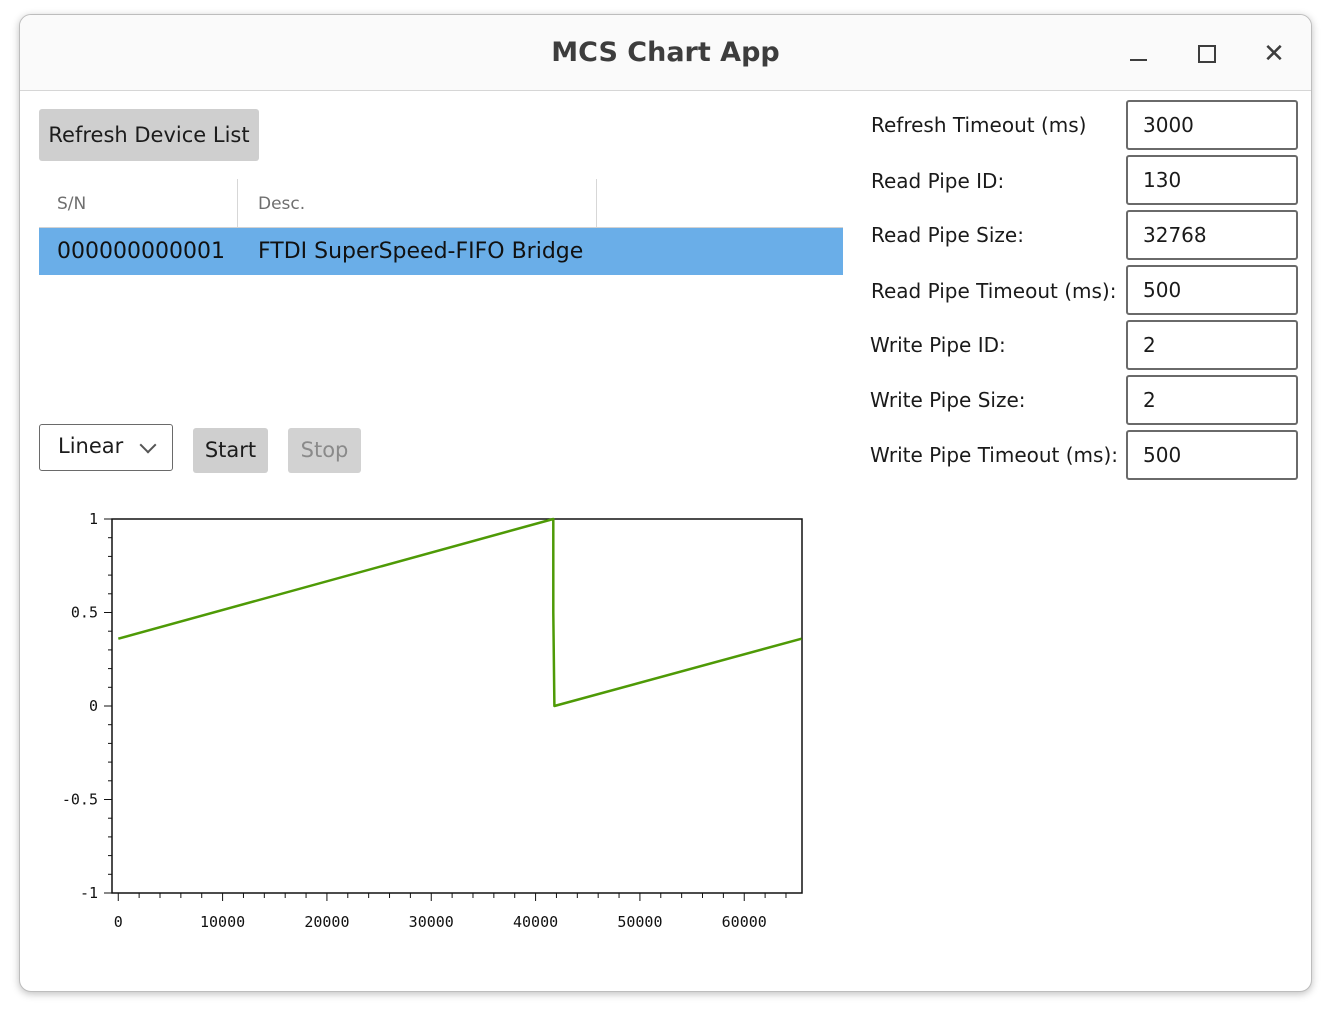 The width and height of the screenshot is (1330, 1010). Describe the element at coordinates (138, 203) in the screenshot. I see `column-header-sn: S/N` at that location.